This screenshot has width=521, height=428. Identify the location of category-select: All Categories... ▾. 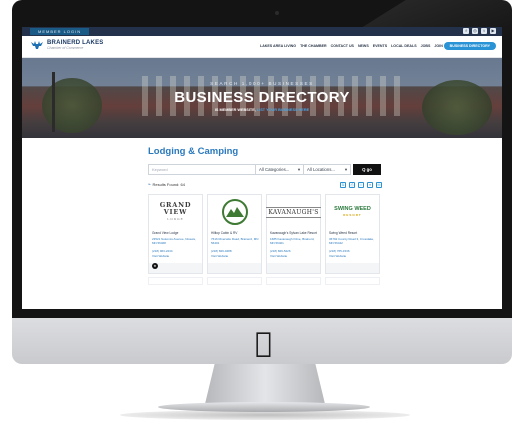
(280, 169).